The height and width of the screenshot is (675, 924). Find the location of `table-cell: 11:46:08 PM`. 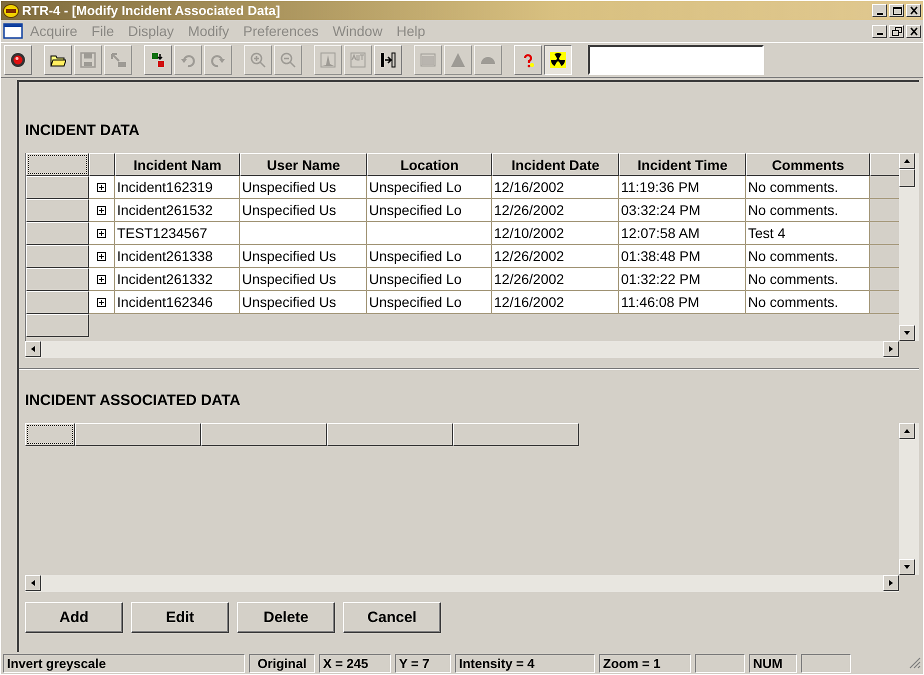

table-cell: 11:46:08 PM is located at coordinates (682, 302).